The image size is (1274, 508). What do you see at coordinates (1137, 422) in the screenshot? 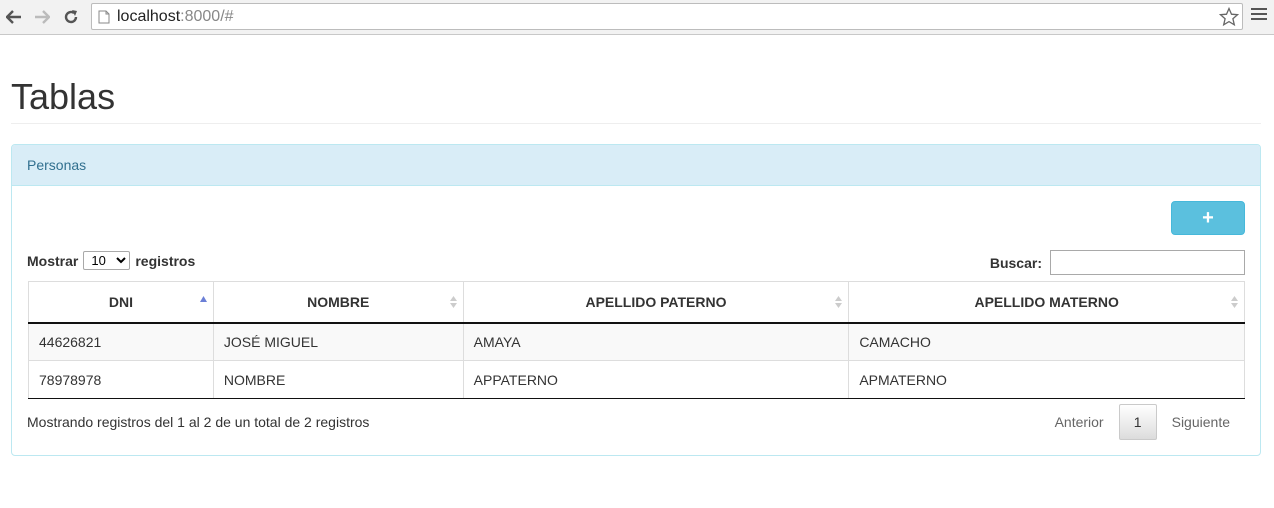
I see `page-1-button: 1` at bounding box center [1137, 422].